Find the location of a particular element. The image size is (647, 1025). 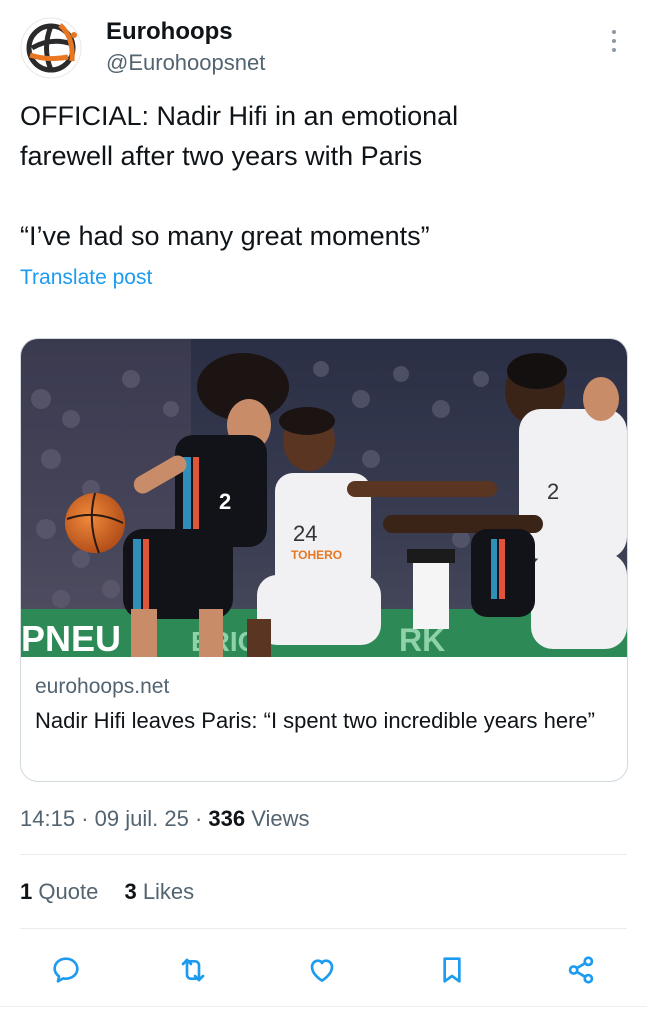

avatar is located at coordinates (51, 48).